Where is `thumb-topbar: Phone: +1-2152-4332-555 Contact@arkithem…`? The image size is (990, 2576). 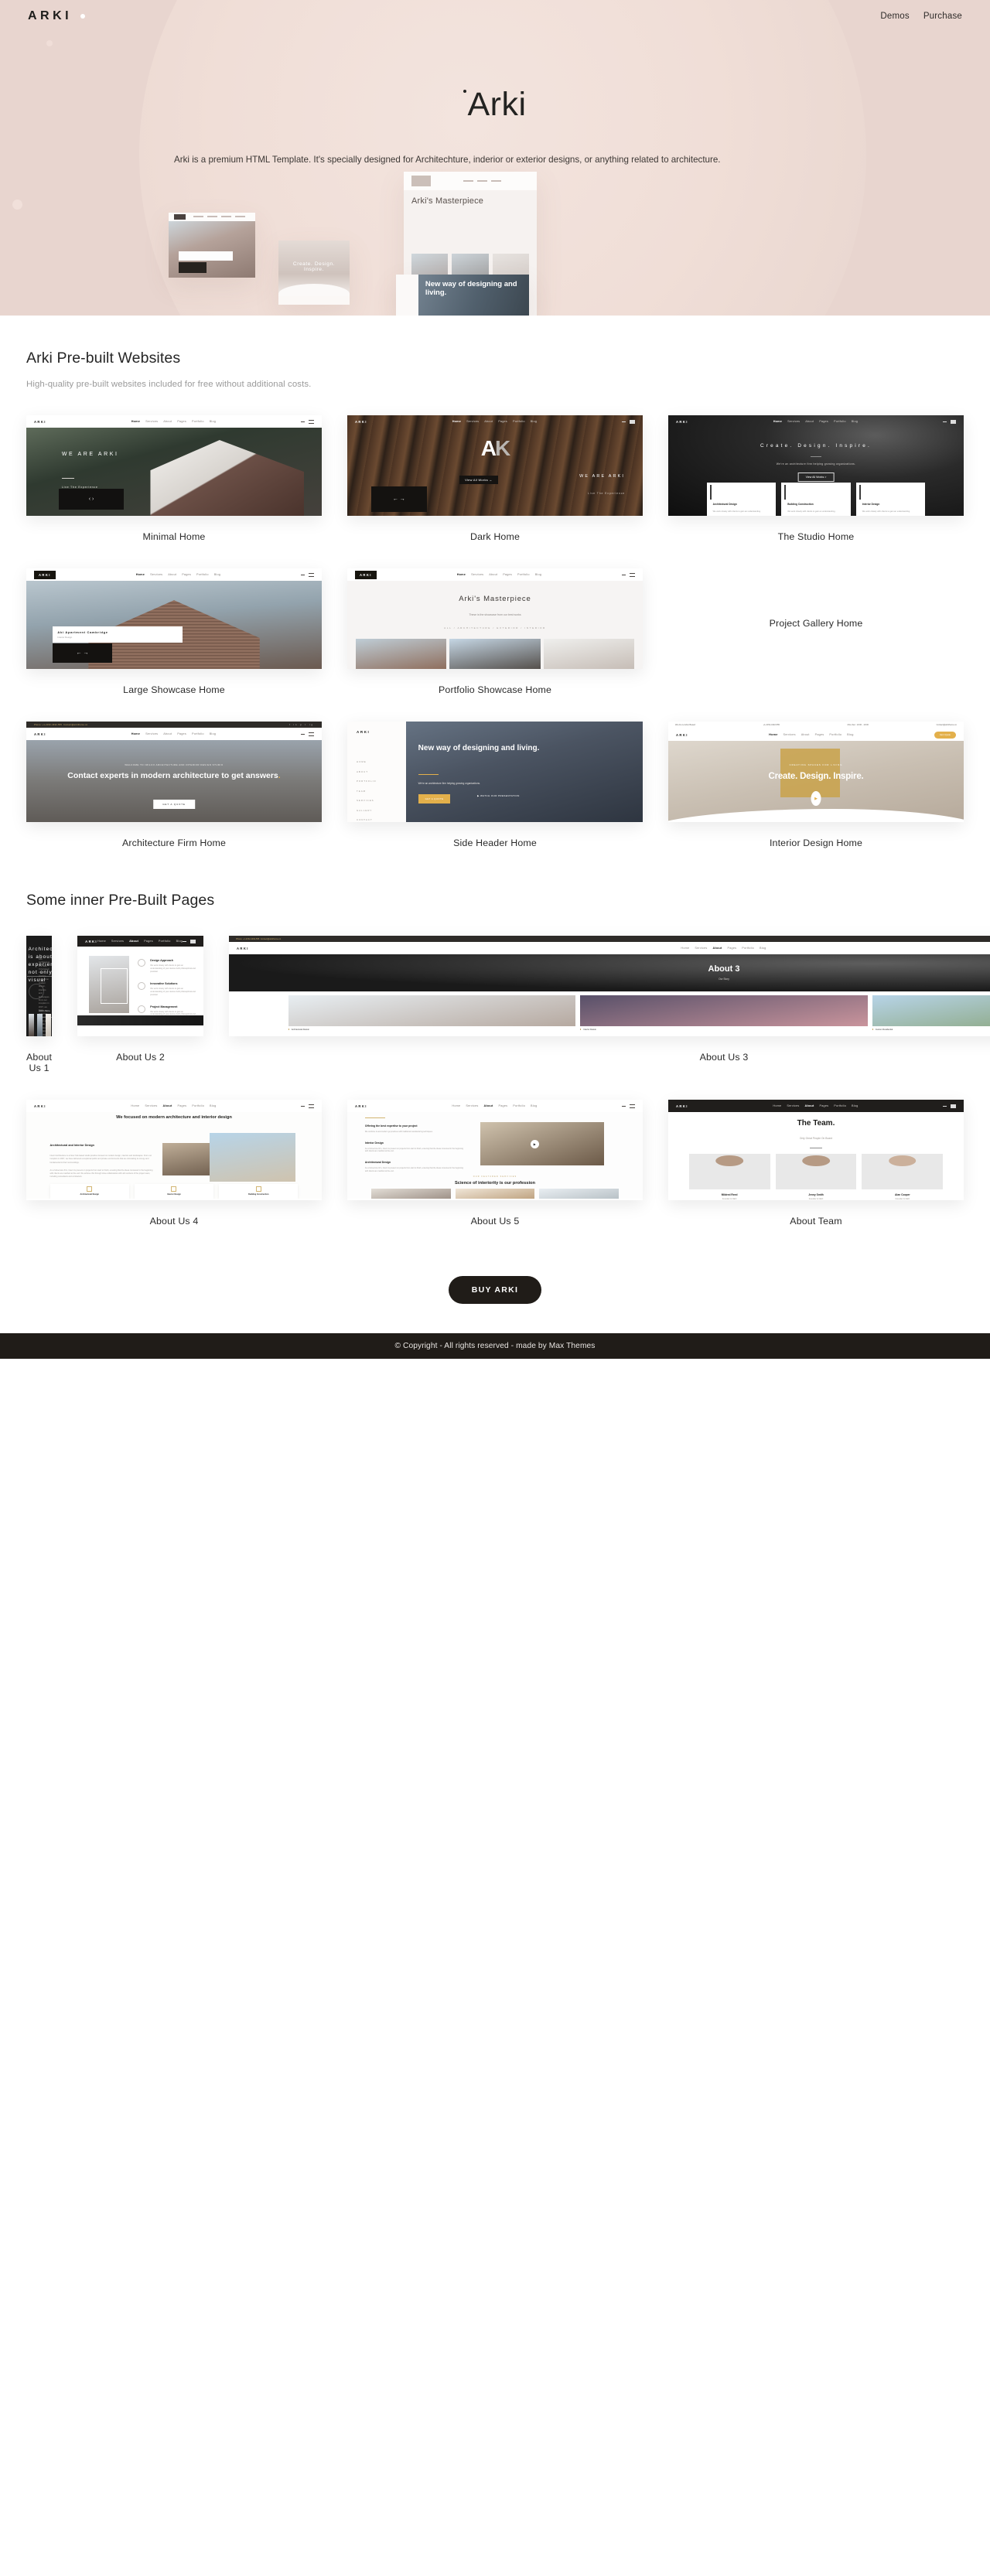 thumb-topbar: Phone: +1-2152-4332-555 Contact@arkithem… is located at coordinates (609, 939).